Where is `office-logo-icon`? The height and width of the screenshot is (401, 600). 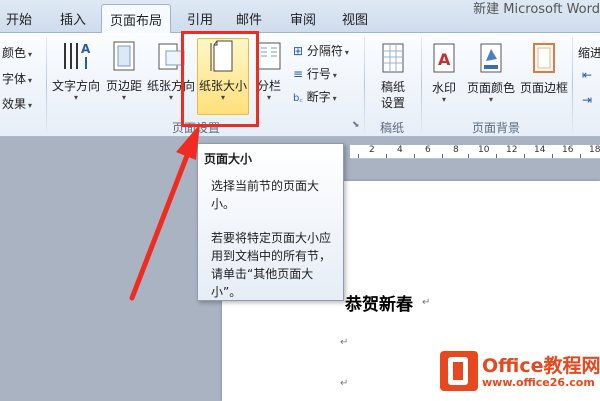 office-logo-icon is located at coordinates (459, 371).